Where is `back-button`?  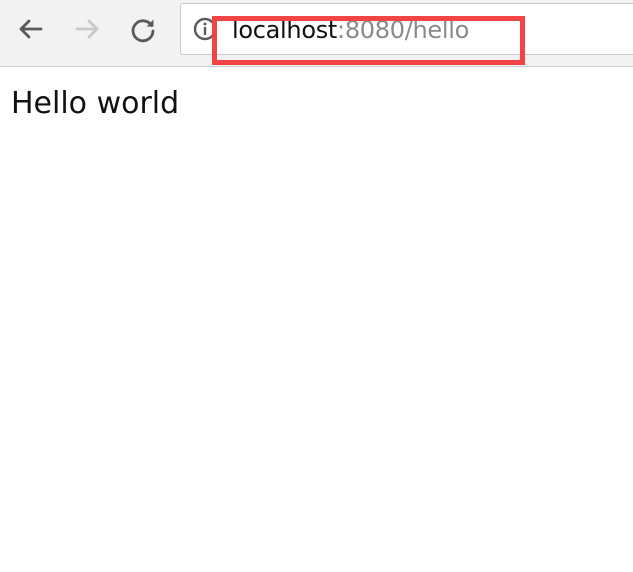 back-button is located at coordinates (31, 29).